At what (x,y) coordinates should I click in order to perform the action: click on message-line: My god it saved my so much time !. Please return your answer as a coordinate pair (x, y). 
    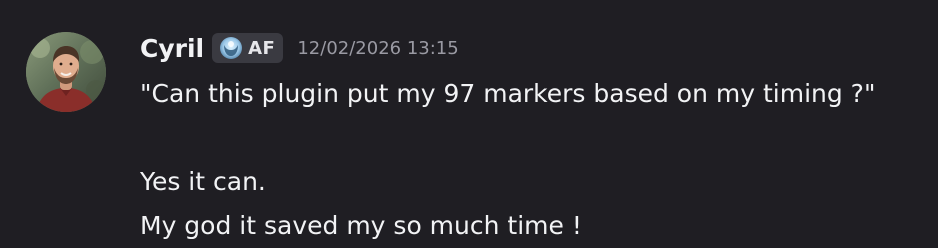
    Looking at the image, I should click on (361, 225).